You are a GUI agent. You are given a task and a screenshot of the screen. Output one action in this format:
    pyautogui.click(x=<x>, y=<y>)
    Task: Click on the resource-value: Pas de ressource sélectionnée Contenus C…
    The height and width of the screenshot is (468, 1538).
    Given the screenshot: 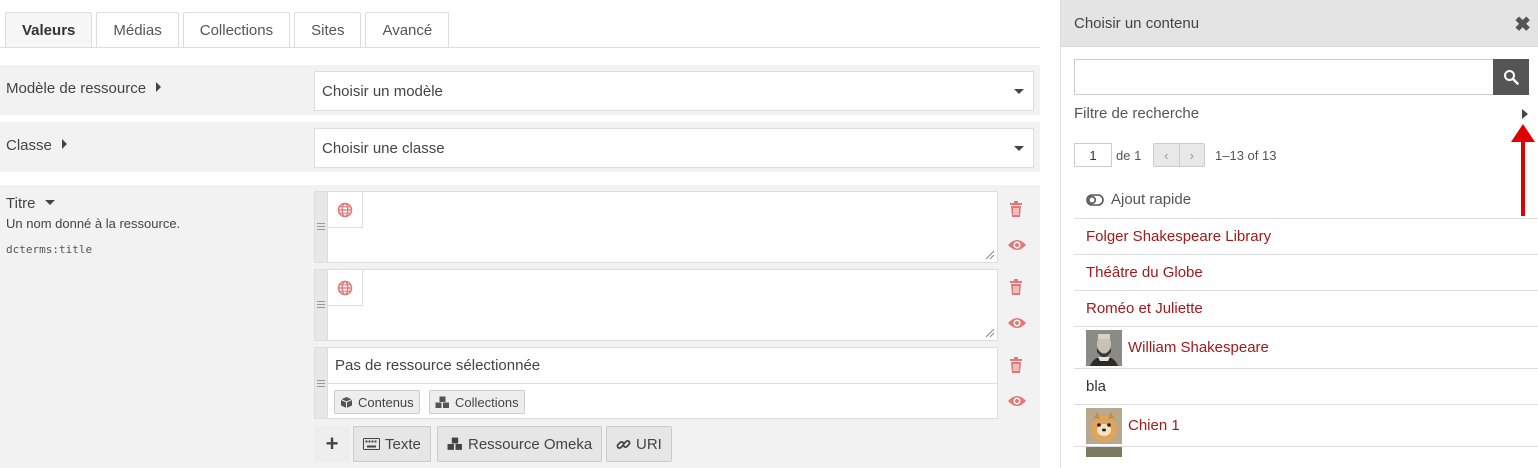 What is the action you would take?
    pyautogui.click(x=656, y=383)
    